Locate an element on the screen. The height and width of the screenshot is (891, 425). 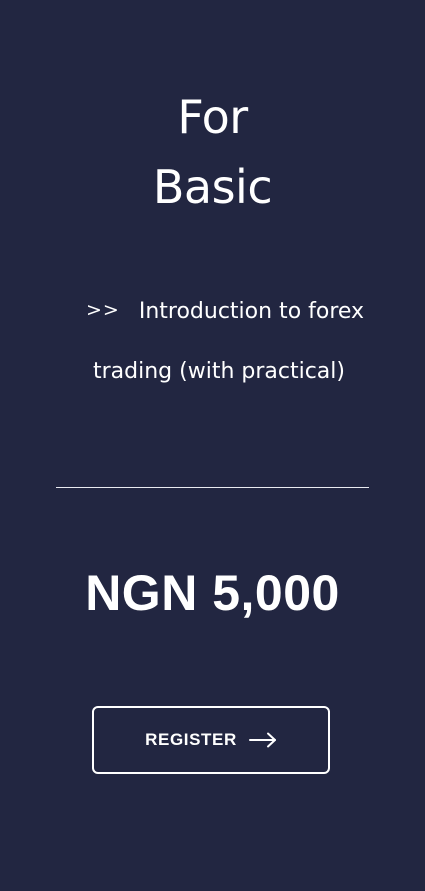
feature-line-2: trading (with practical) is located at coordinates (219, 371).